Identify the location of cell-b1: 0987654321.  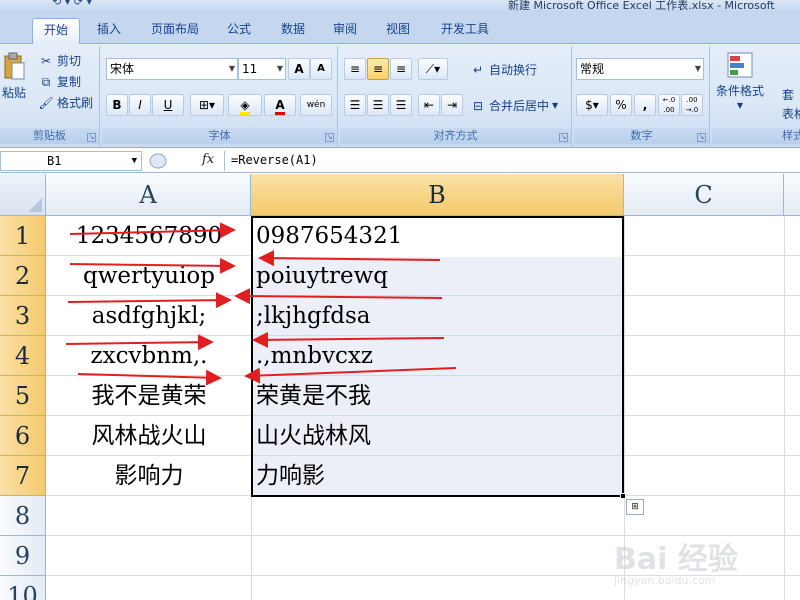
(439, 236).